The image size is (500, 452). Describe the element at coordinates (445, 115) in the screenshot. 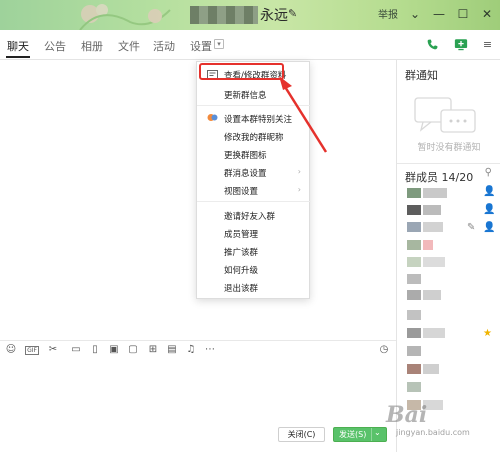

I see `notice-empty-illustration` at that location.